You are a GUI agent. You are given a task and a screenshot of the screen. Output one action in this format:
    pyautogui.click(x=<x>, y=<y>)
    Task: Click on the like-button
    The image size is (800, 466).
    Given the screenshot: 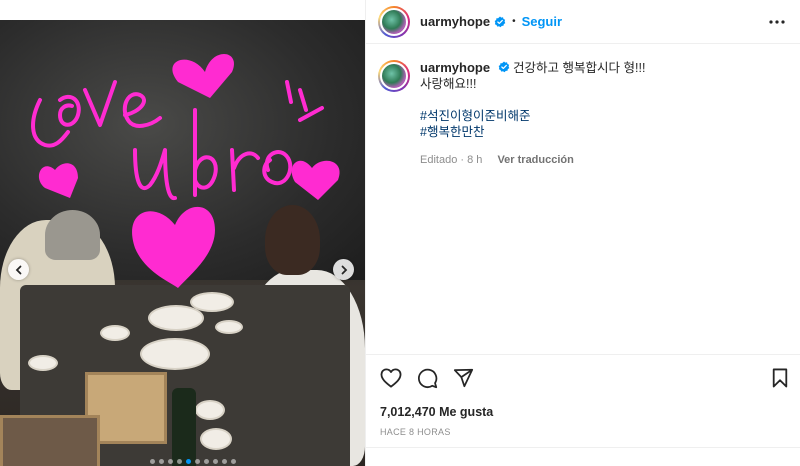 What is the action you would take?
    pyautogui.click(x=391, y=378)
    